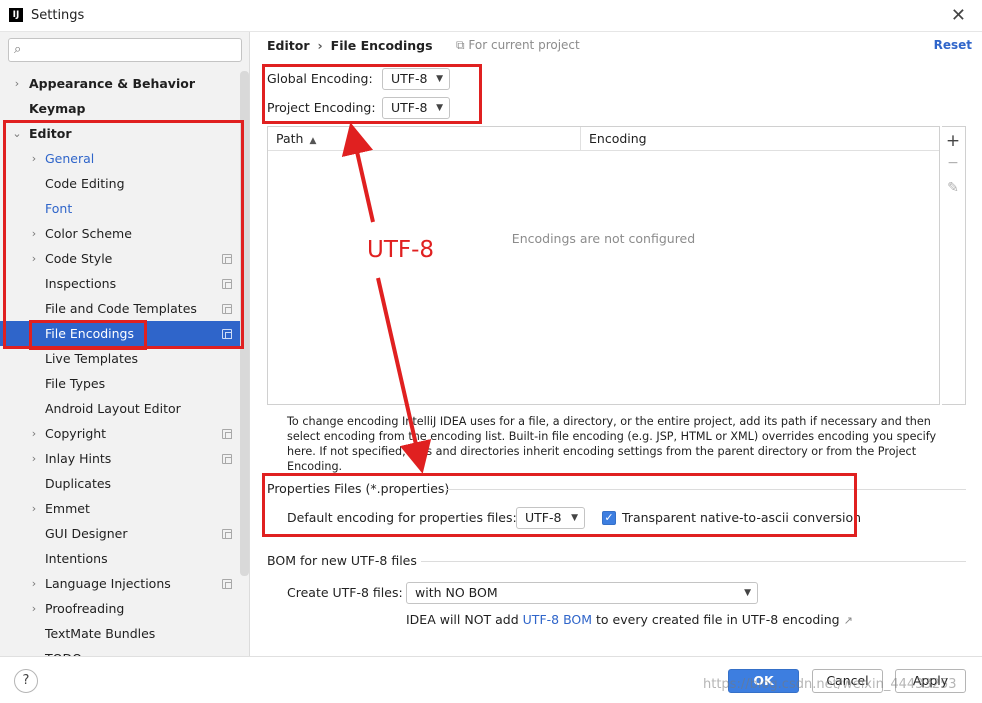 The height and width of the screenshot is (703, 982). I want to click on properties-encoding-select: UTF-8 ▼, so click(550, 518).